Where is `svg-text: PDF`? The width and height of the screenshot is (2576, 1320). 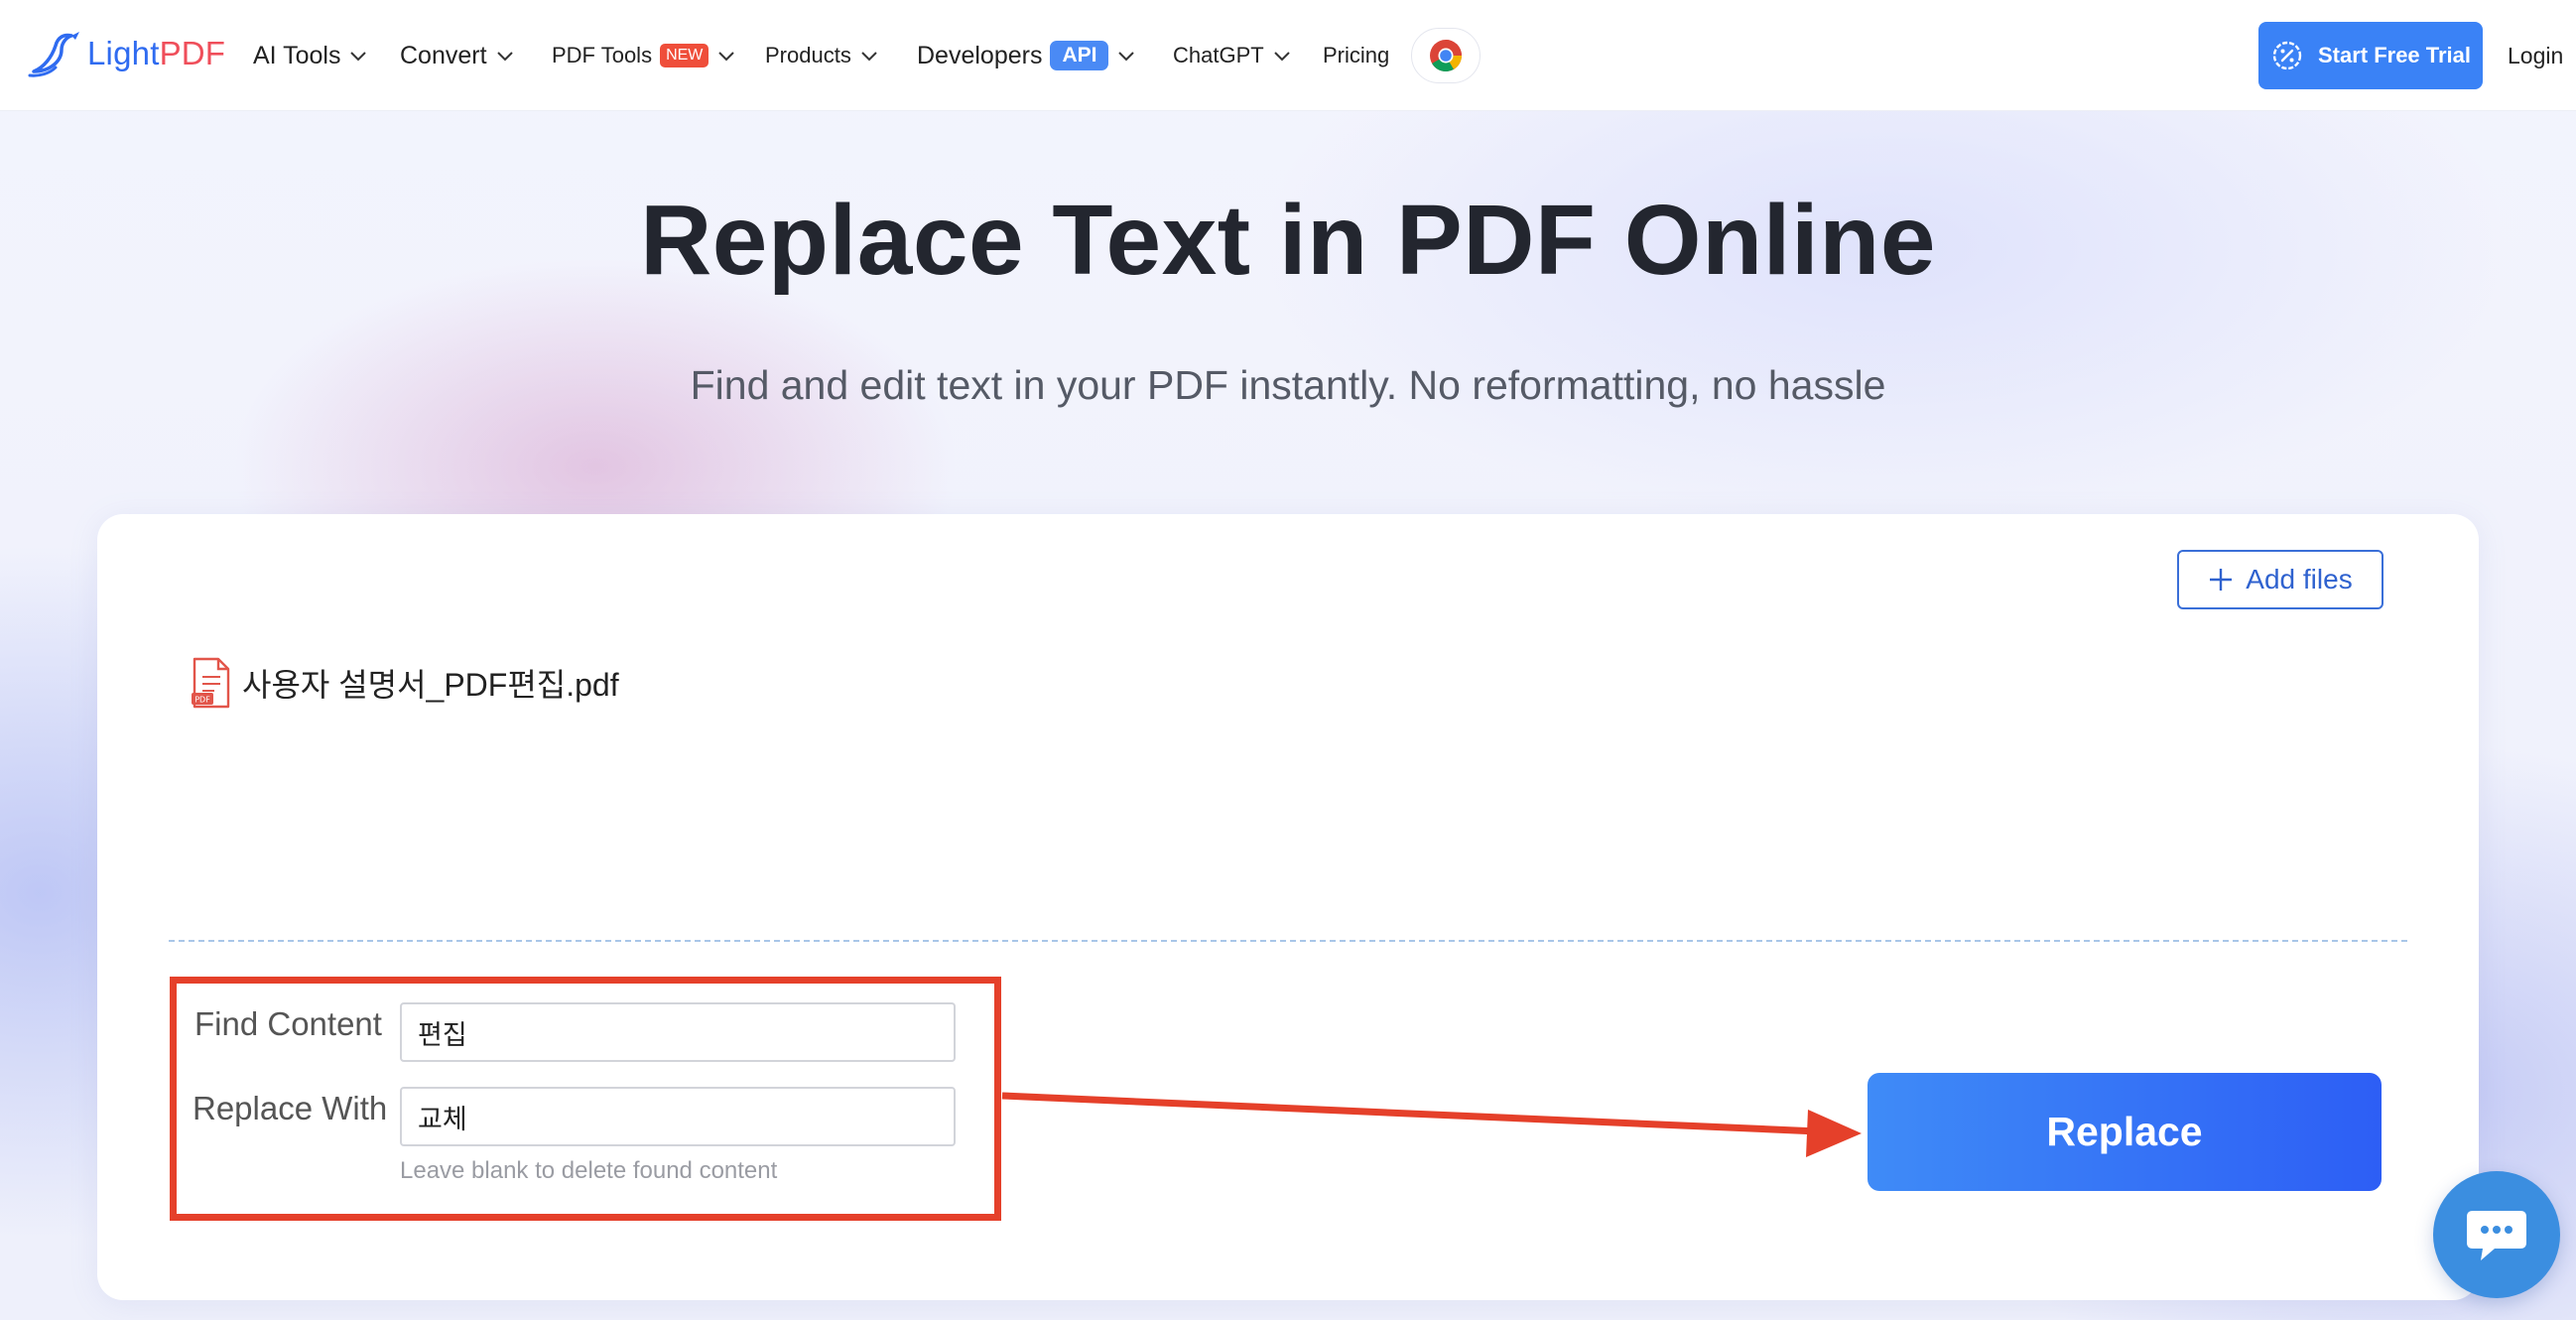
svg-text: PDF is located at coordinates (202, 700).